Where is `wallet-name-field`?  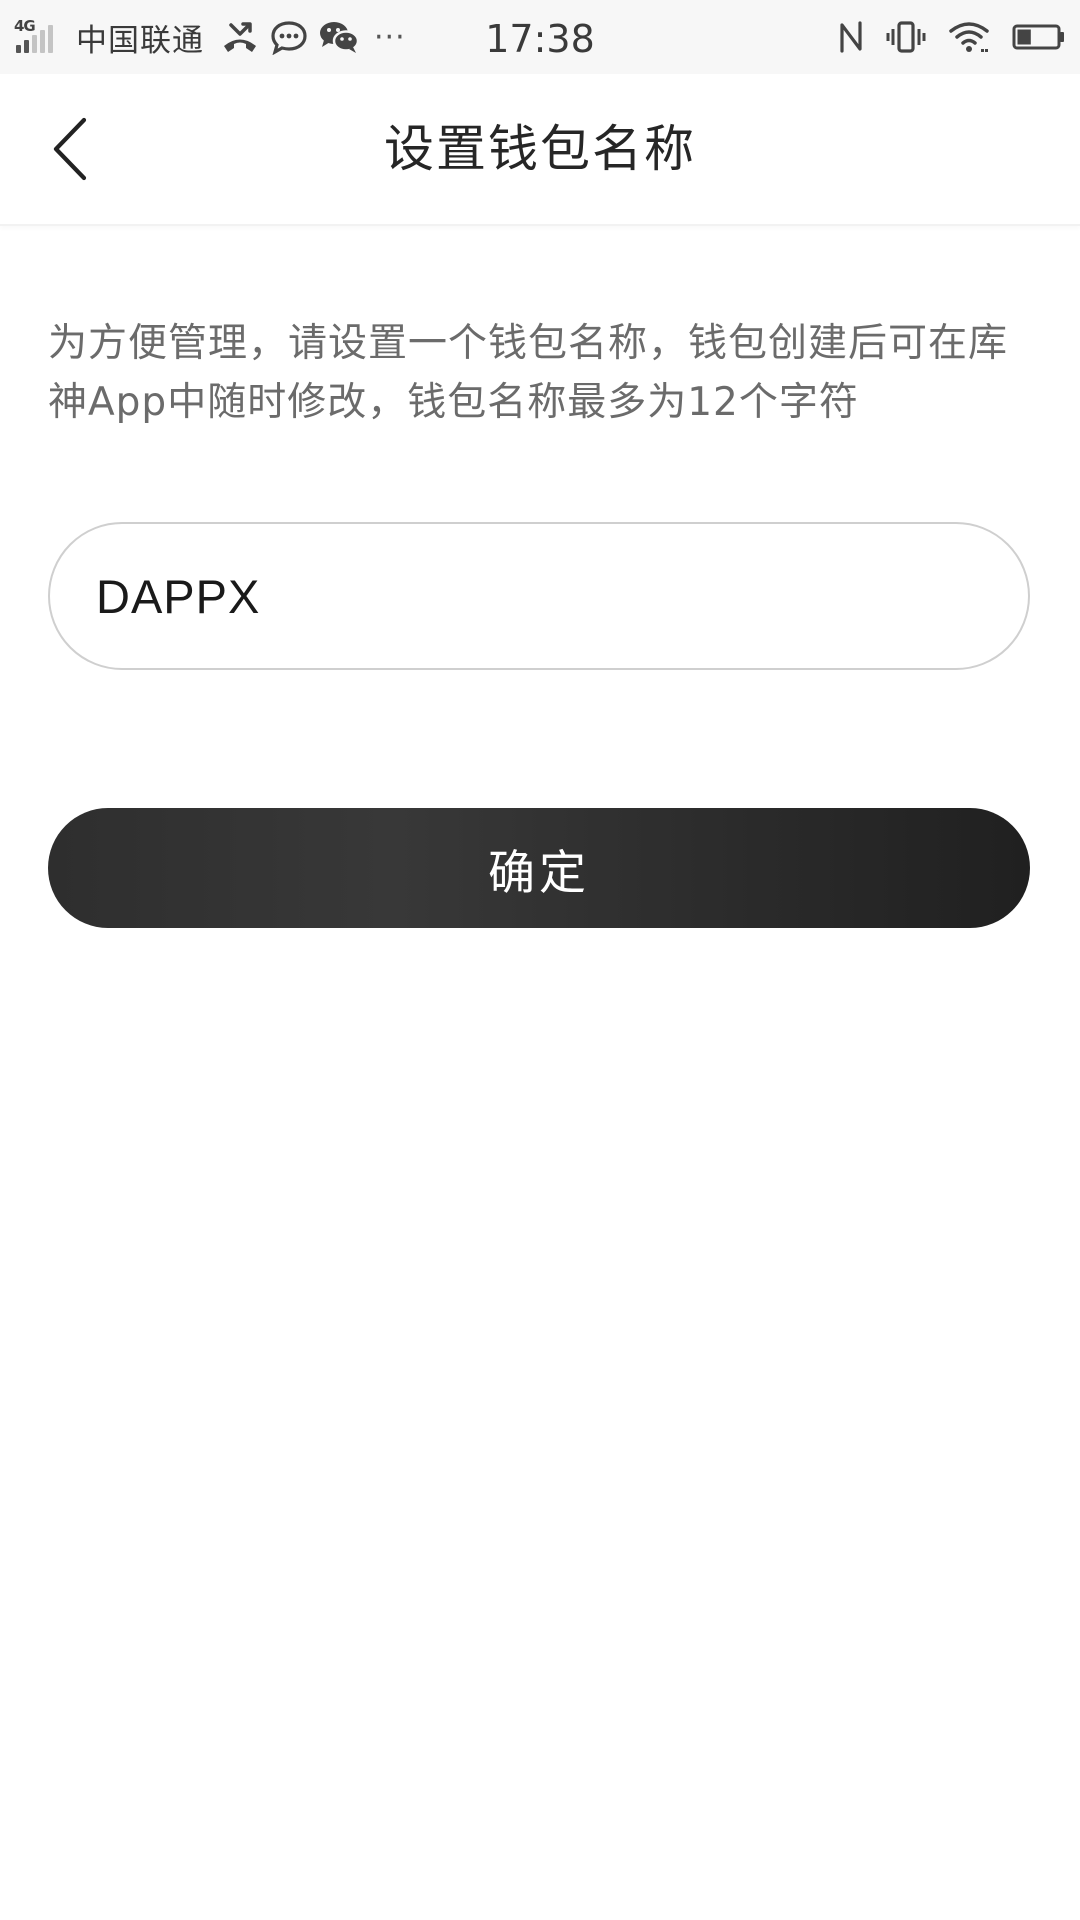
wallet-name-field is located at coordinates (539, 596).